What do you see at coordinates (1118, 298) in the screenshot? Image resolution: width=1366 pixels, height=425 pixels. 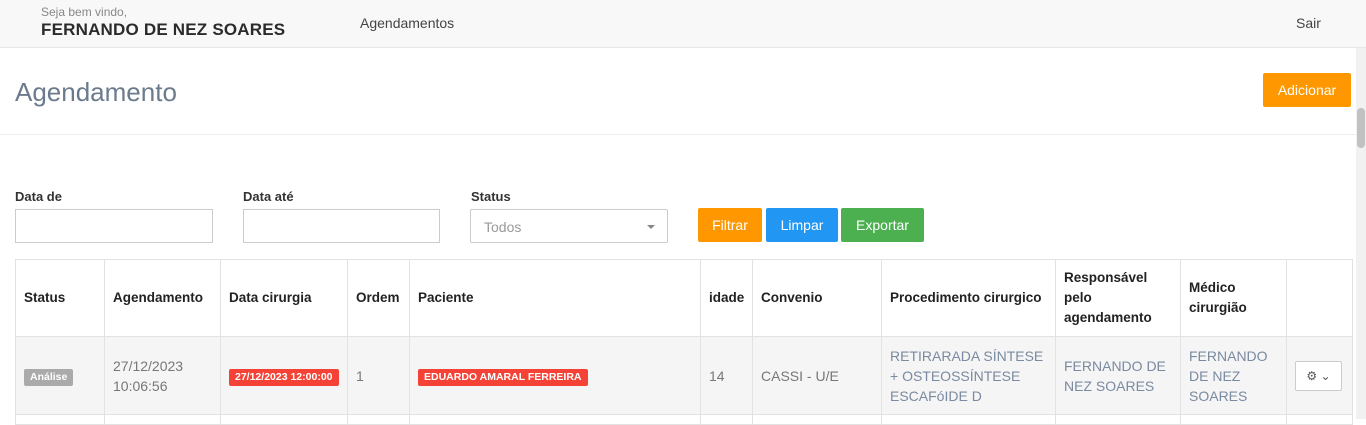 I see `col-header-responsavel: Responsável pelo agendamento` at bounding box center [1118, 298].